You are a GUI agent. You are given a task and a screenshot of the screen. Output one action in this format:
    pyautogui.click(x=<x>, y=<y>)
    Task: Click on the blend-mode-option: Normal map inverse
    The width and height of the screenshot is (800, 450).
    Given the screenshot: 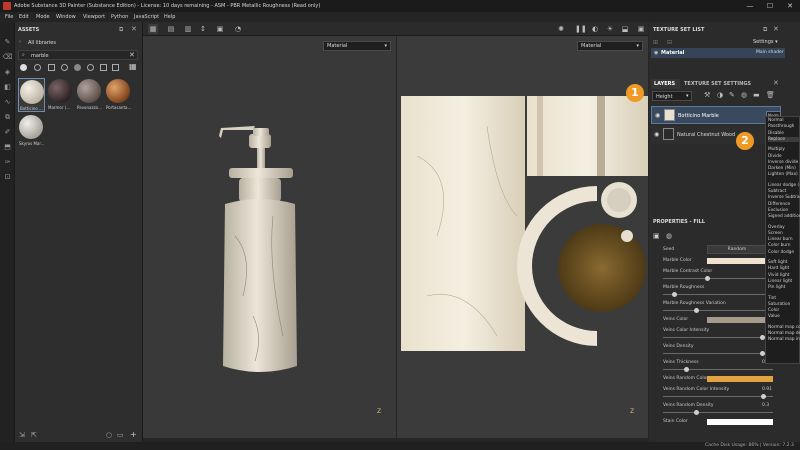 What is the action you would take?
    pyautogui.click(x=784, y=339)
    